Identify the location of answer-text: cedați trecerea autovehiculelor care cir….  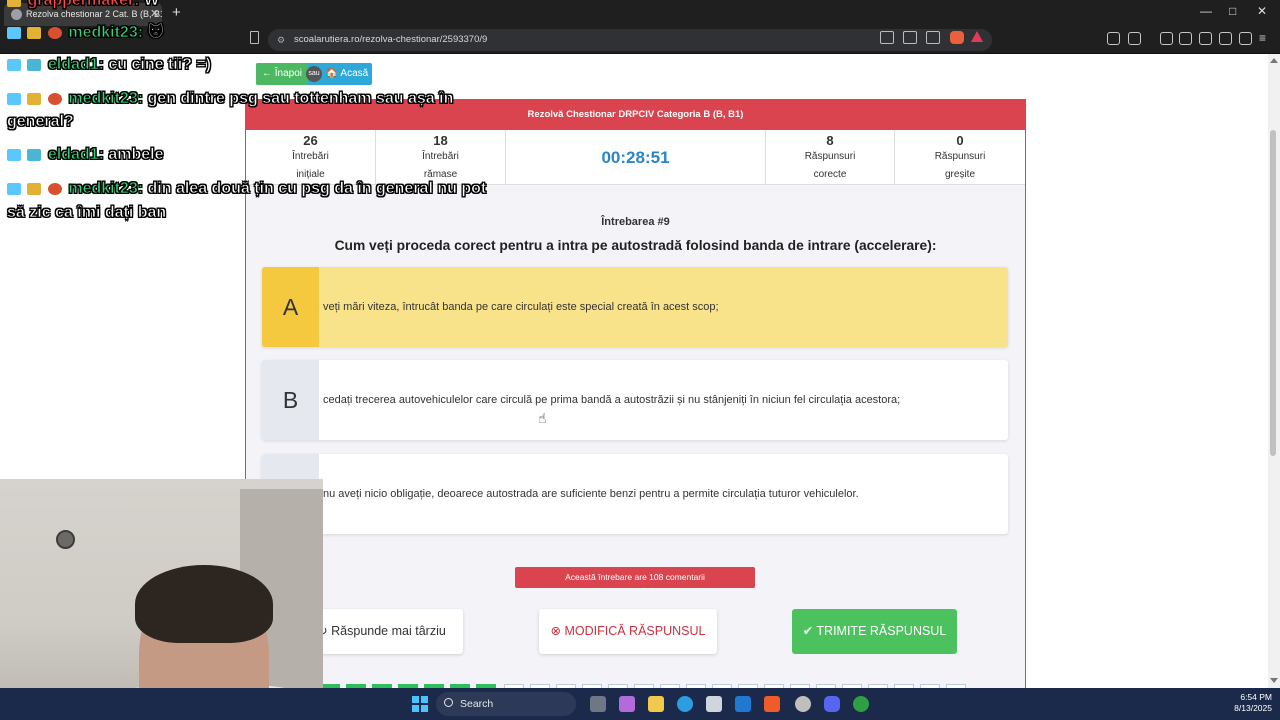
(612, 400).